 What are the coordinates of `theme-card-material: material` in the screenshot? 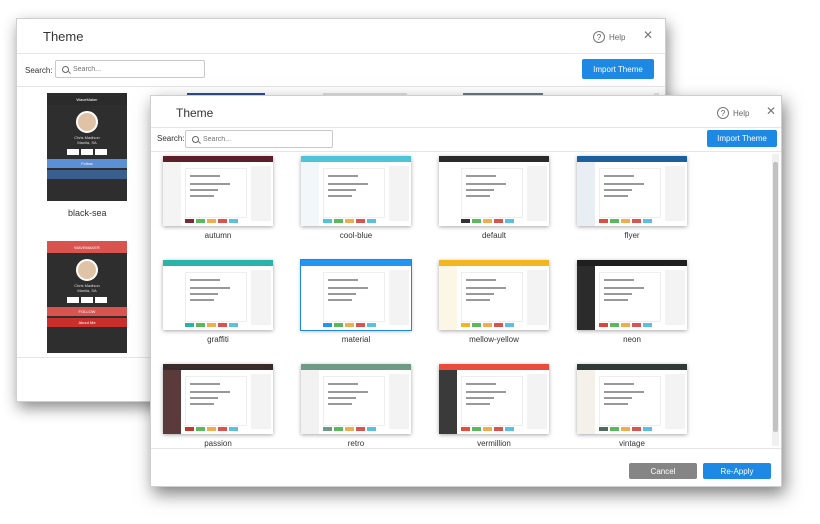 It's located at (356, 301).